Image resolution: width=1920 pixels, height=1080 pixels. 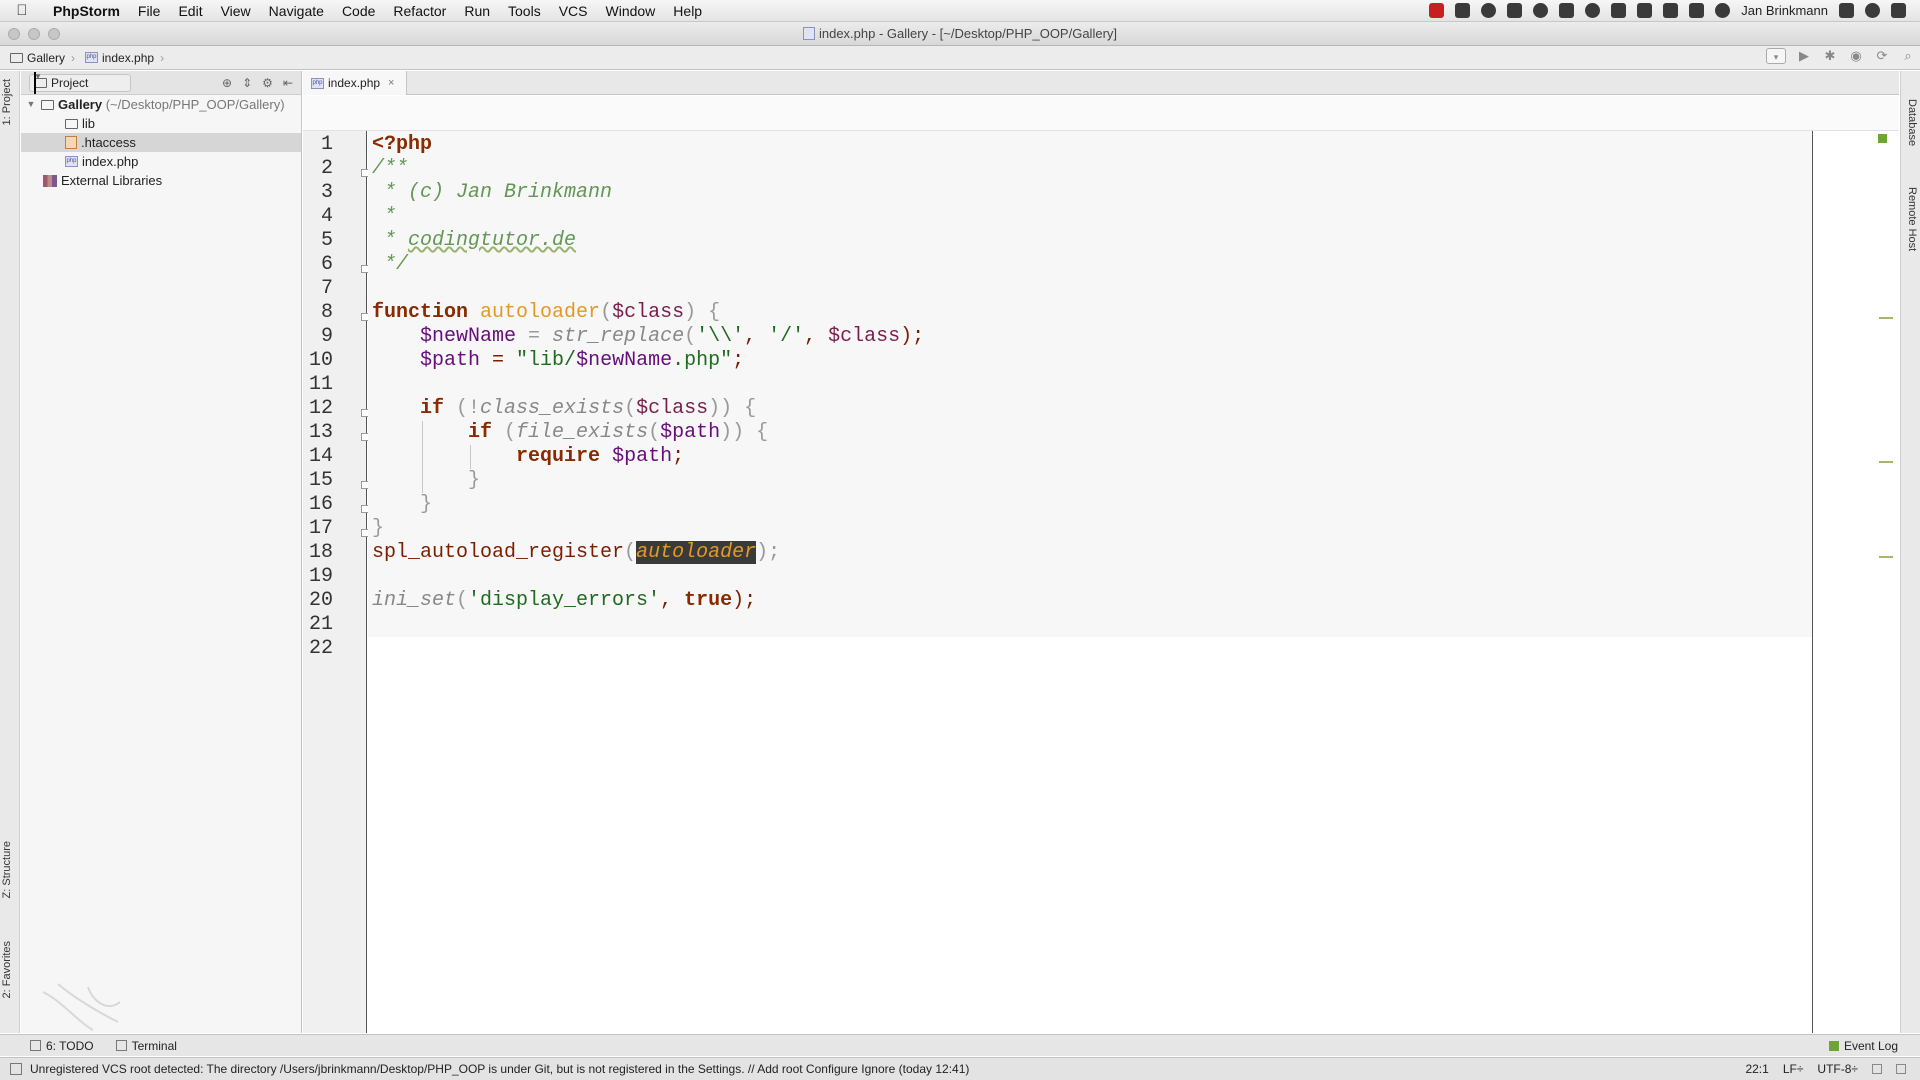 What do you see at coordinates (1723, 10) in the screenshot?
I see `time-machine-icon` at bounding box center [1723, 10].